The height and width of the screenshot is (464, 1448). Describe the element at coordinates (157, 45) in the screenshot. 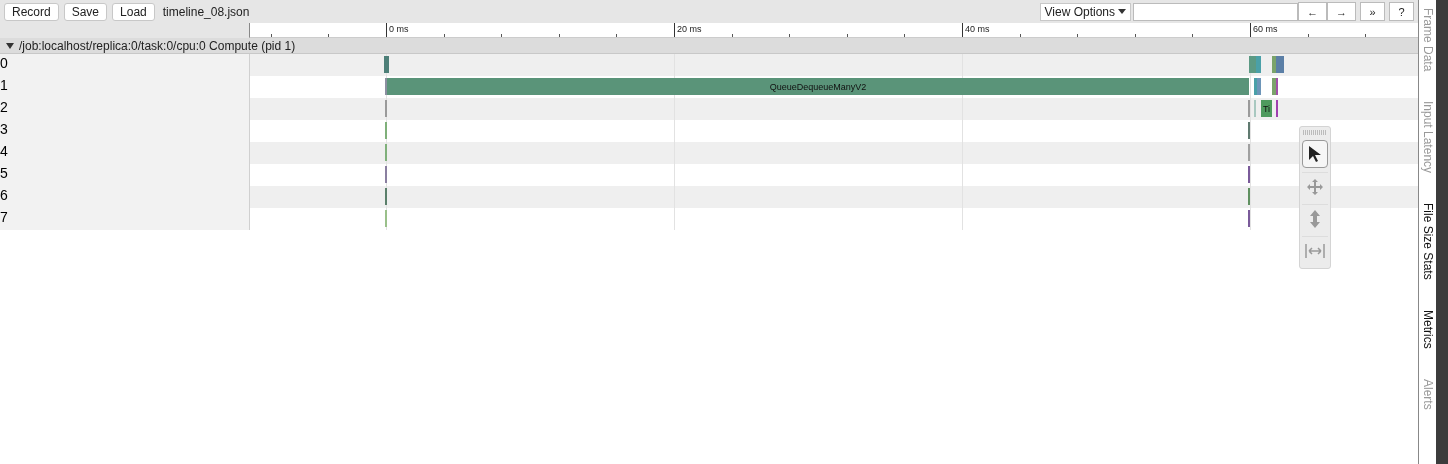

I see `process-title: /job:localhost/replica:0/task:0/cpu:0 Compute (pid 1)` at that location.